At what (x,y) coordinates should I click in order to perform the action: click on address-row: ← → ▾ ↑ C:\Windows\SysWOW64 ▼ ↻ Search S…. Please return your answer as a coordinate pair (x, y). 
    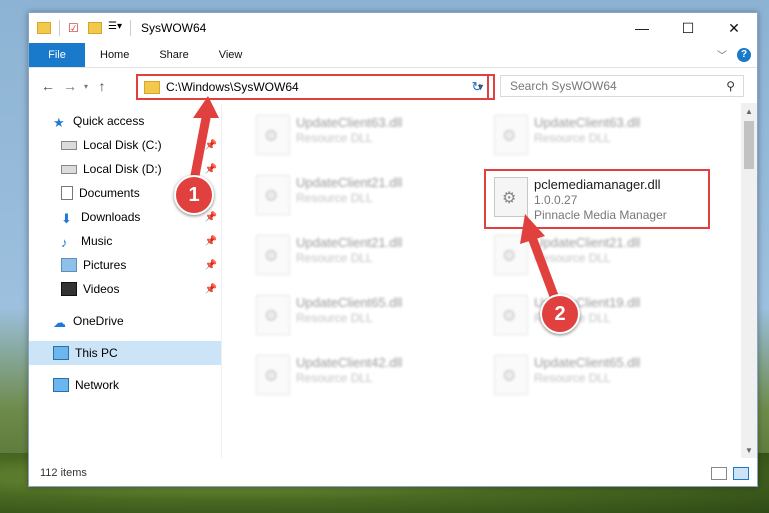
    Looking at the image, I should click on (393, 86).